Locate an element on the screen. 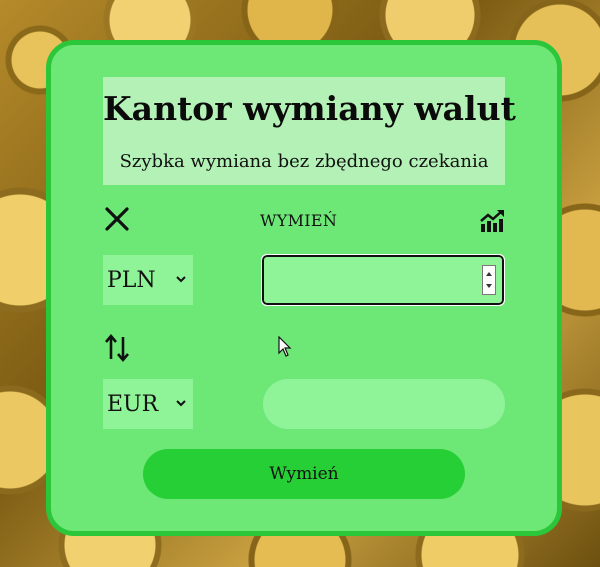 This screenshot has height=567, width=600. to-currency-value: EUR is located at coordinates (133, 404).